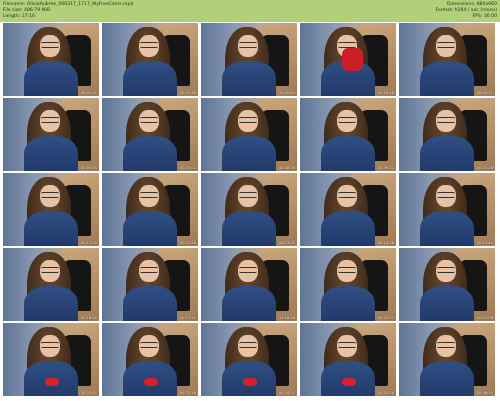 The height and width of the screenshot is (401, 500). I want to click on video-thumbnail: 00:07:01, so click(150, 134).